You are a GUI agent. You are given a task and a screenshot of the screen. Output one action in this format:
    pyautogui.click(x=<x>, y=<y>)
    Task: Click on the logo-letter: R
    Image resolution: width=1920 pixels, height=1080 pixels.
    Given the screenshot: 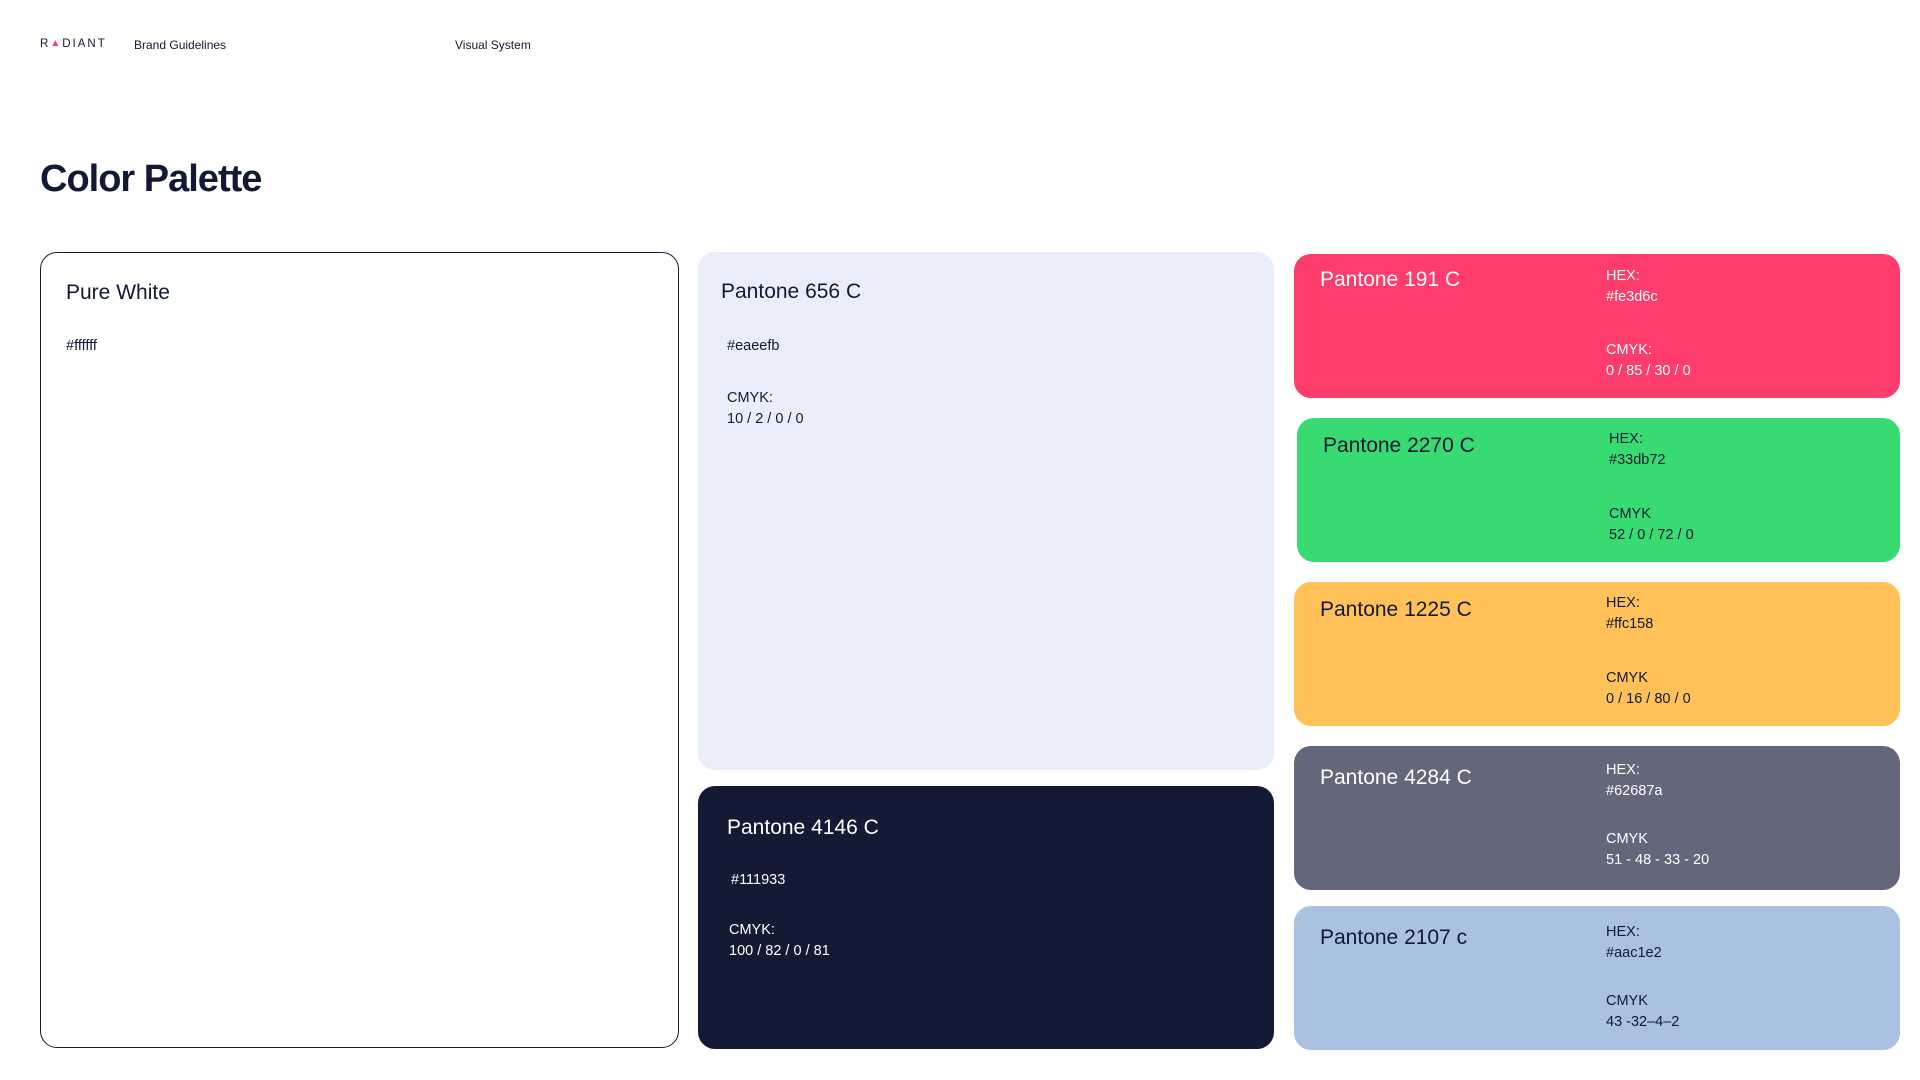 What is the action you would take?
    pyautogui.click(x=45, y=44)
    